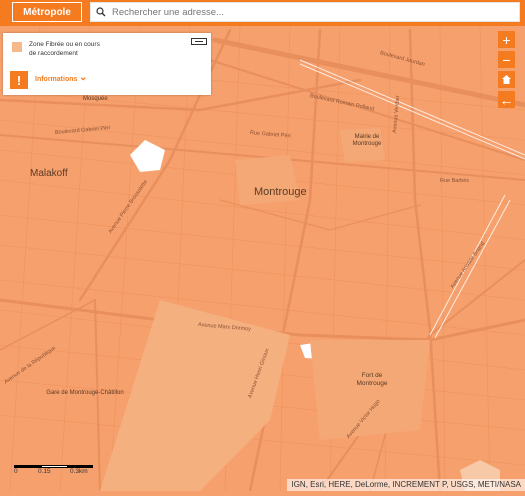 The width and height of the screenshot is (525, 496). I want to click on minus-icon, so click(199, 41).